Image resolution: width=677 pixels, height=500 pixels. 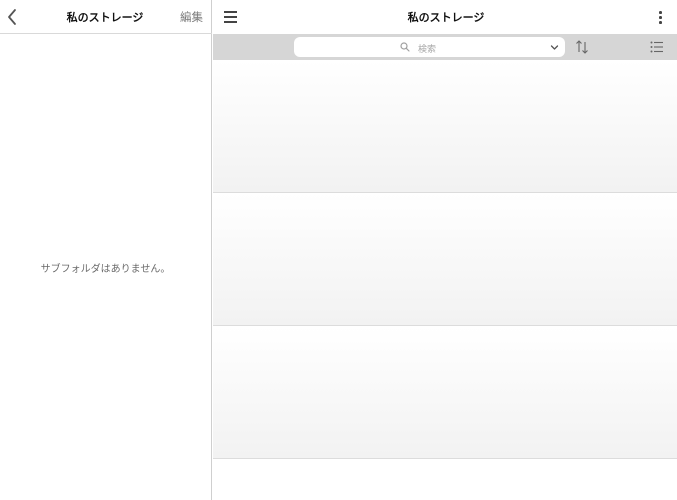 I want to click on search-placeholder: 検索, so click(x=427, y=50).